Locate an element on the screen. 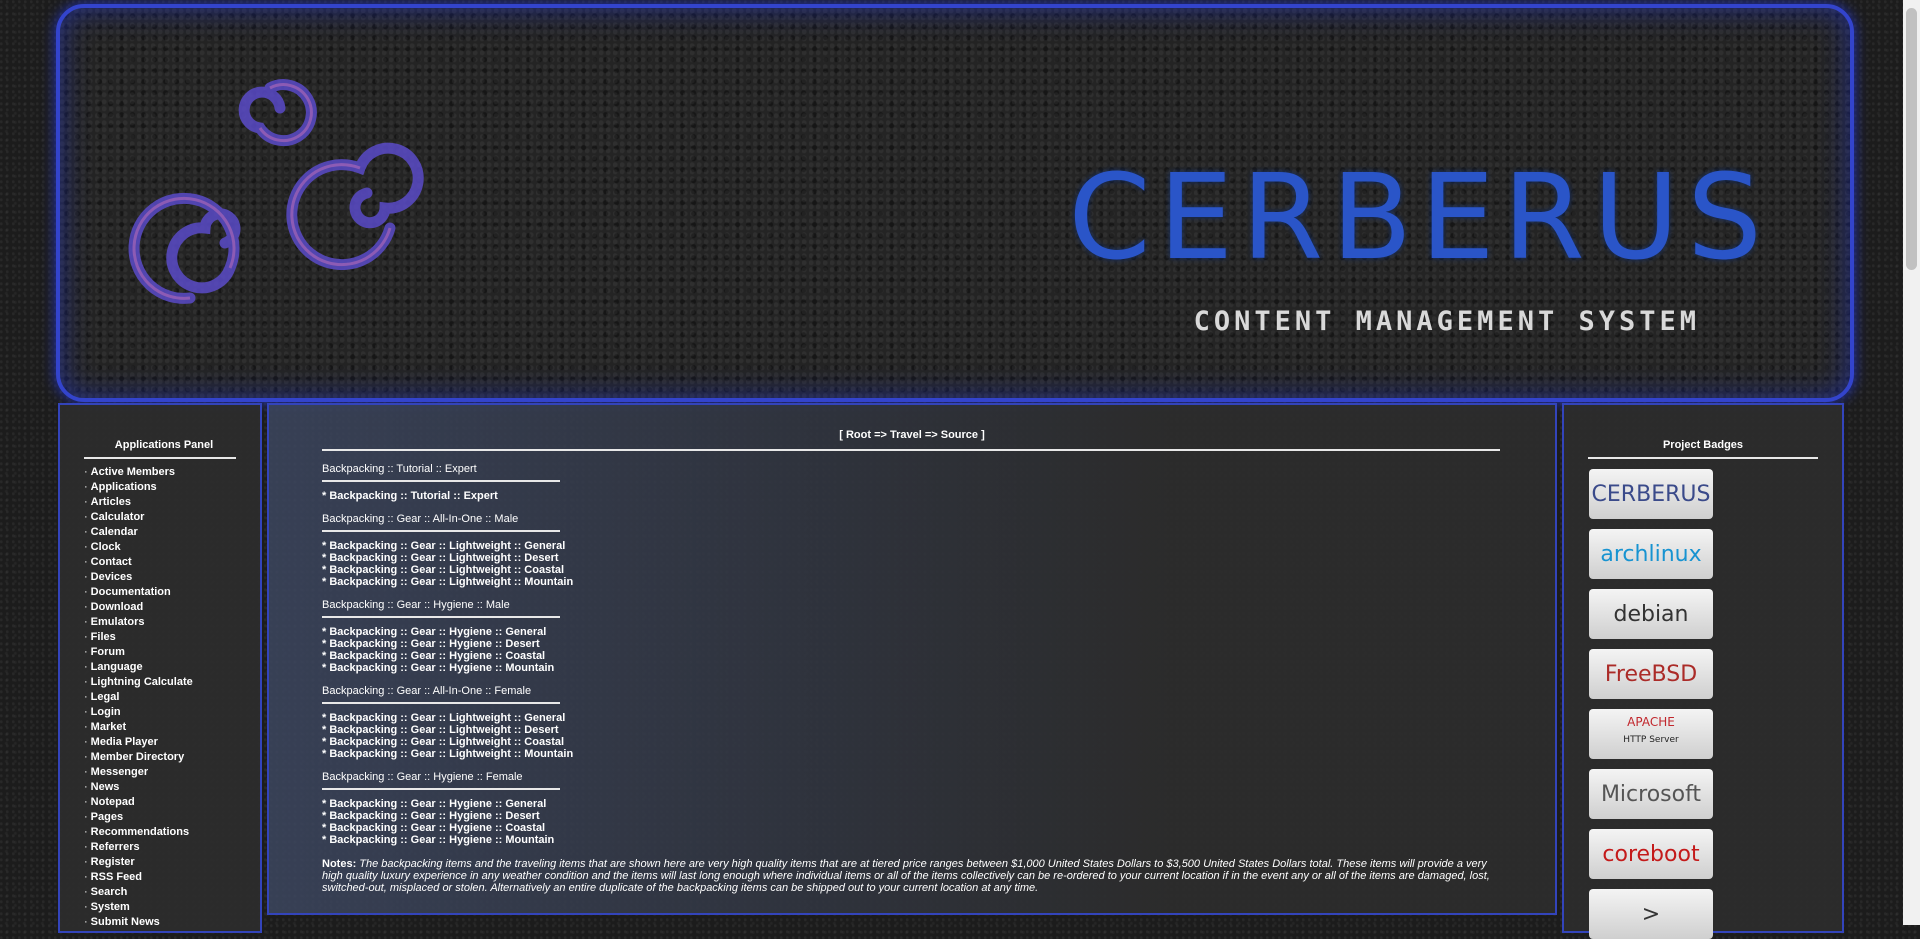 The height and width of the screenshot is (939, 1920). sidebar-item-label: Notepad is located at coordinates (113, 802).